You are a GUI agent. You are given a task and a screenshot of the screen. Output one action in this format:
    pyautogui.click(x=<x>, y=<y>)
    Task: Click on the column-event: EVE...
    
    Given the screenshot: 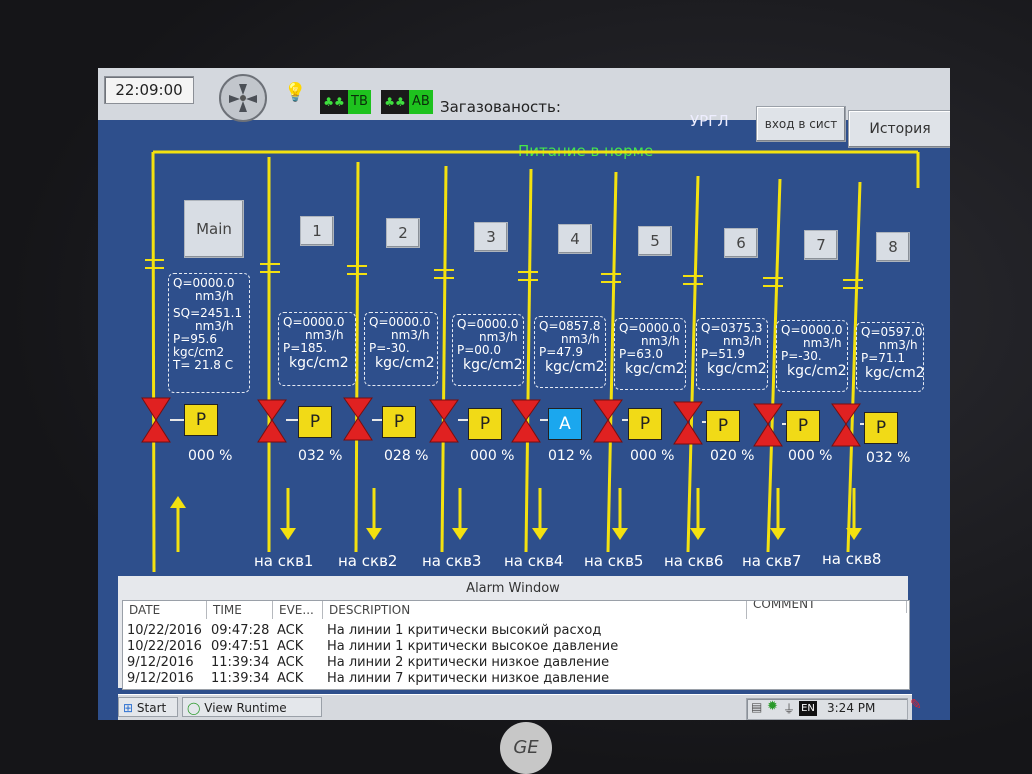 What is the action you would take?
    pyautogui.click(x=298, y=610)
    